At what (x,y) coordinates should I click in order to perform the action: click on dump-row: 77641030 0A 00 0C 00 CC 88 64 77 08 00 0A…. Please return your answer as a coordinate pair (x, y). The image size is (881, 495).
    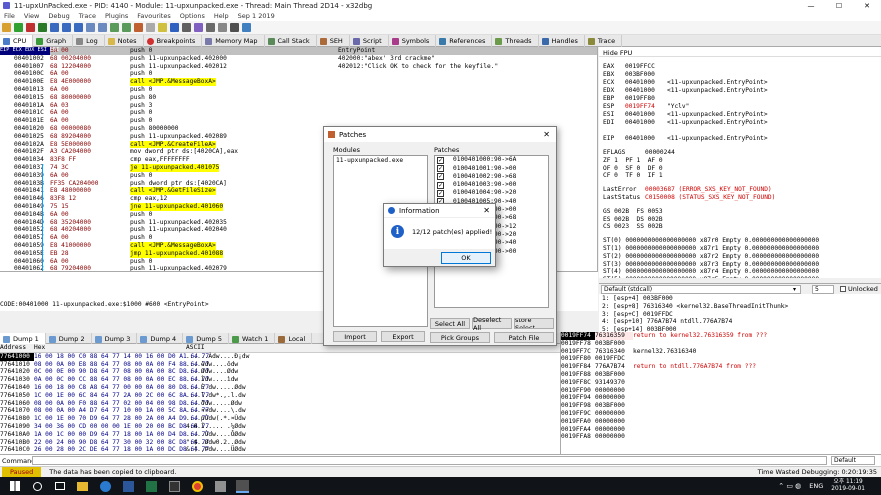
    Looking at the image, I should click on (280, 380).